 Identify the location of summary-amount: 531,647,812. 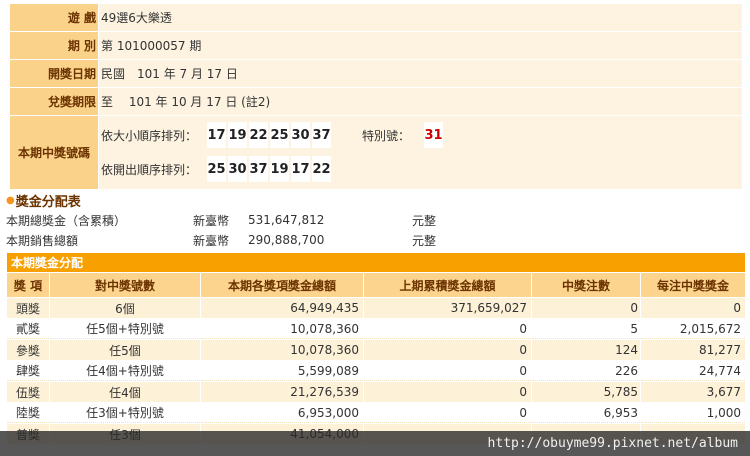
(286, 220).